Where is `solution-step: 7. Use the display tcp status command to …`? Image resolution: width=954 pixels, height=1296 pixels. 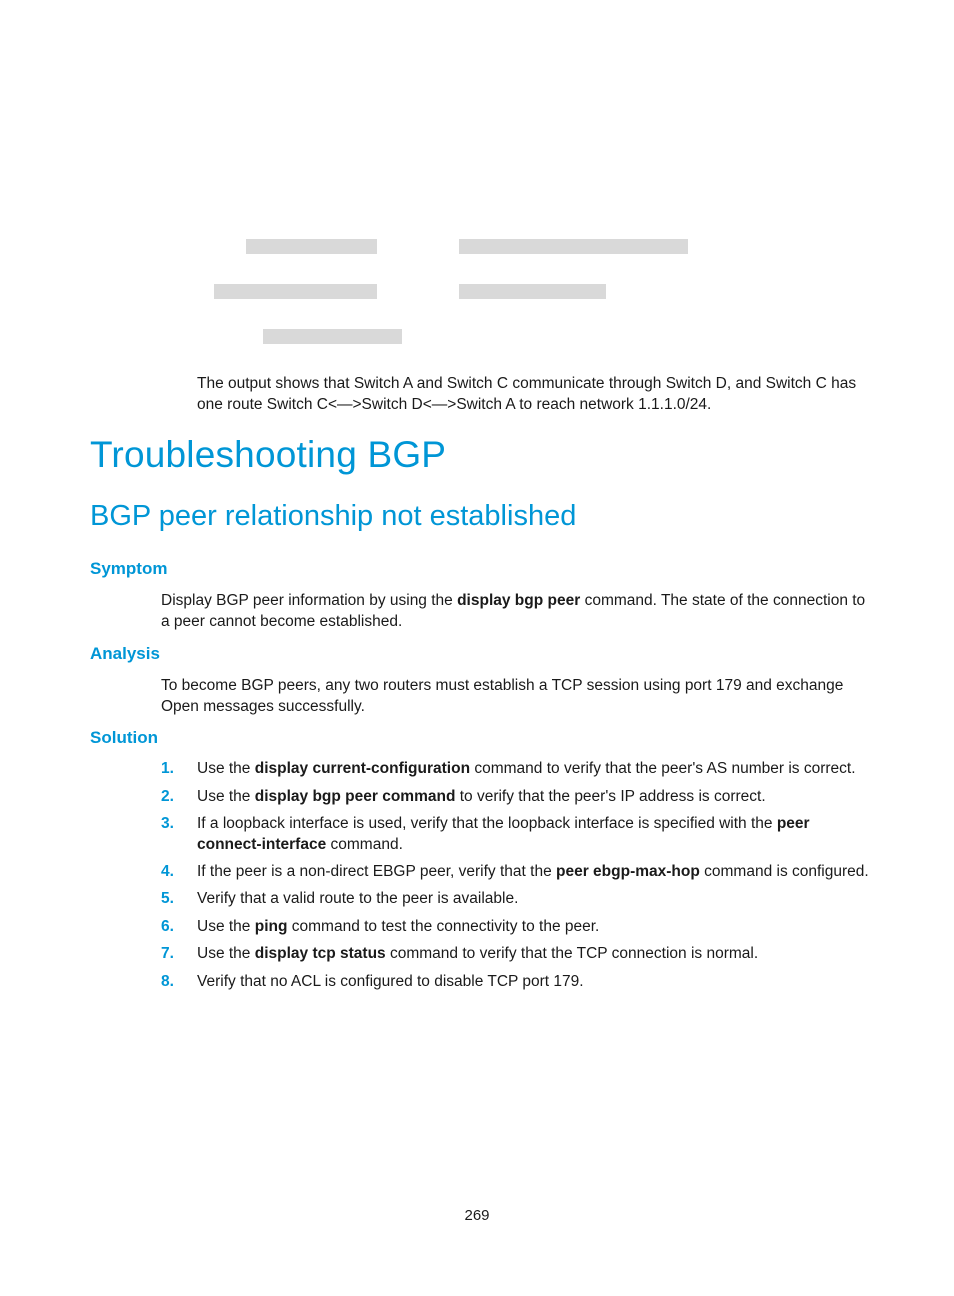
solution-step: 7. Use the display tcp status command to … is located at coordinates (516, 953).